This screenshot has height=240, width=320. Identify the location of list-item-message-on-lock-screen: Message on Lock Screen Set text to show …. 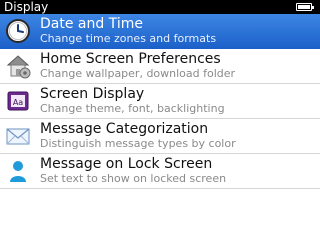
(160, 171).